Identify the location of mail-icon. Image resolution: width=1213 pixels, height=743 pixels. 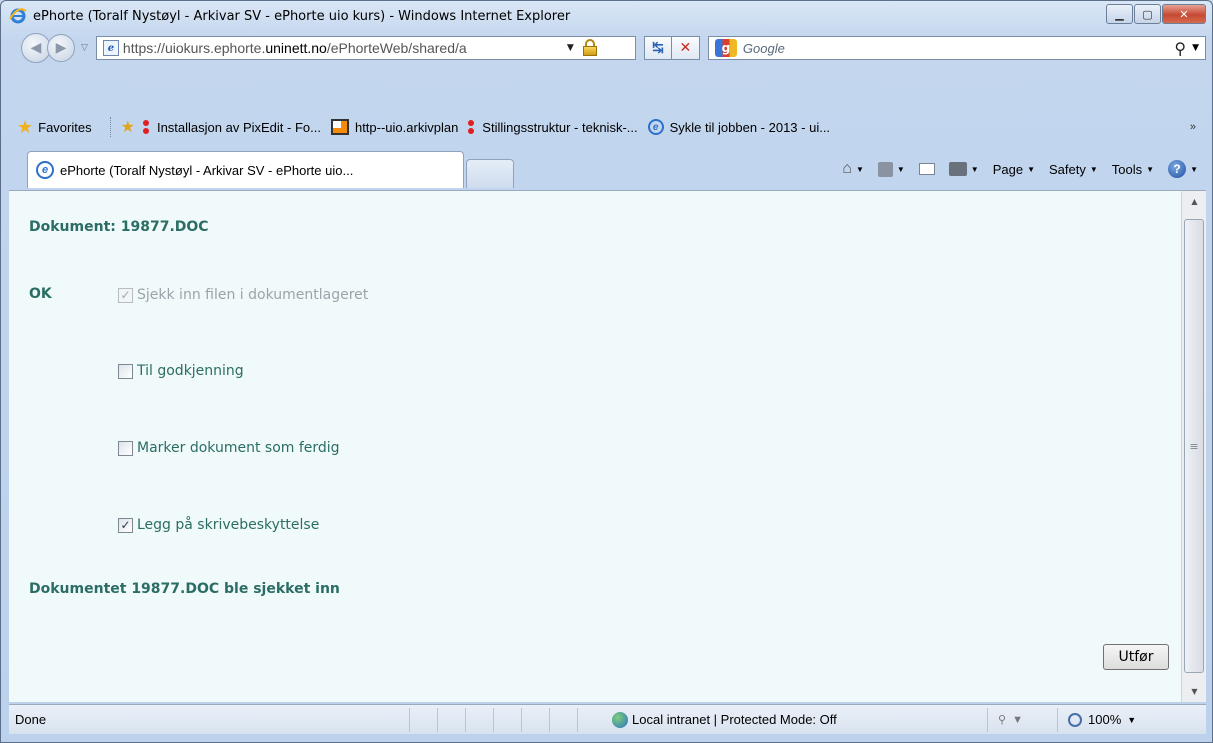
(926, 169).